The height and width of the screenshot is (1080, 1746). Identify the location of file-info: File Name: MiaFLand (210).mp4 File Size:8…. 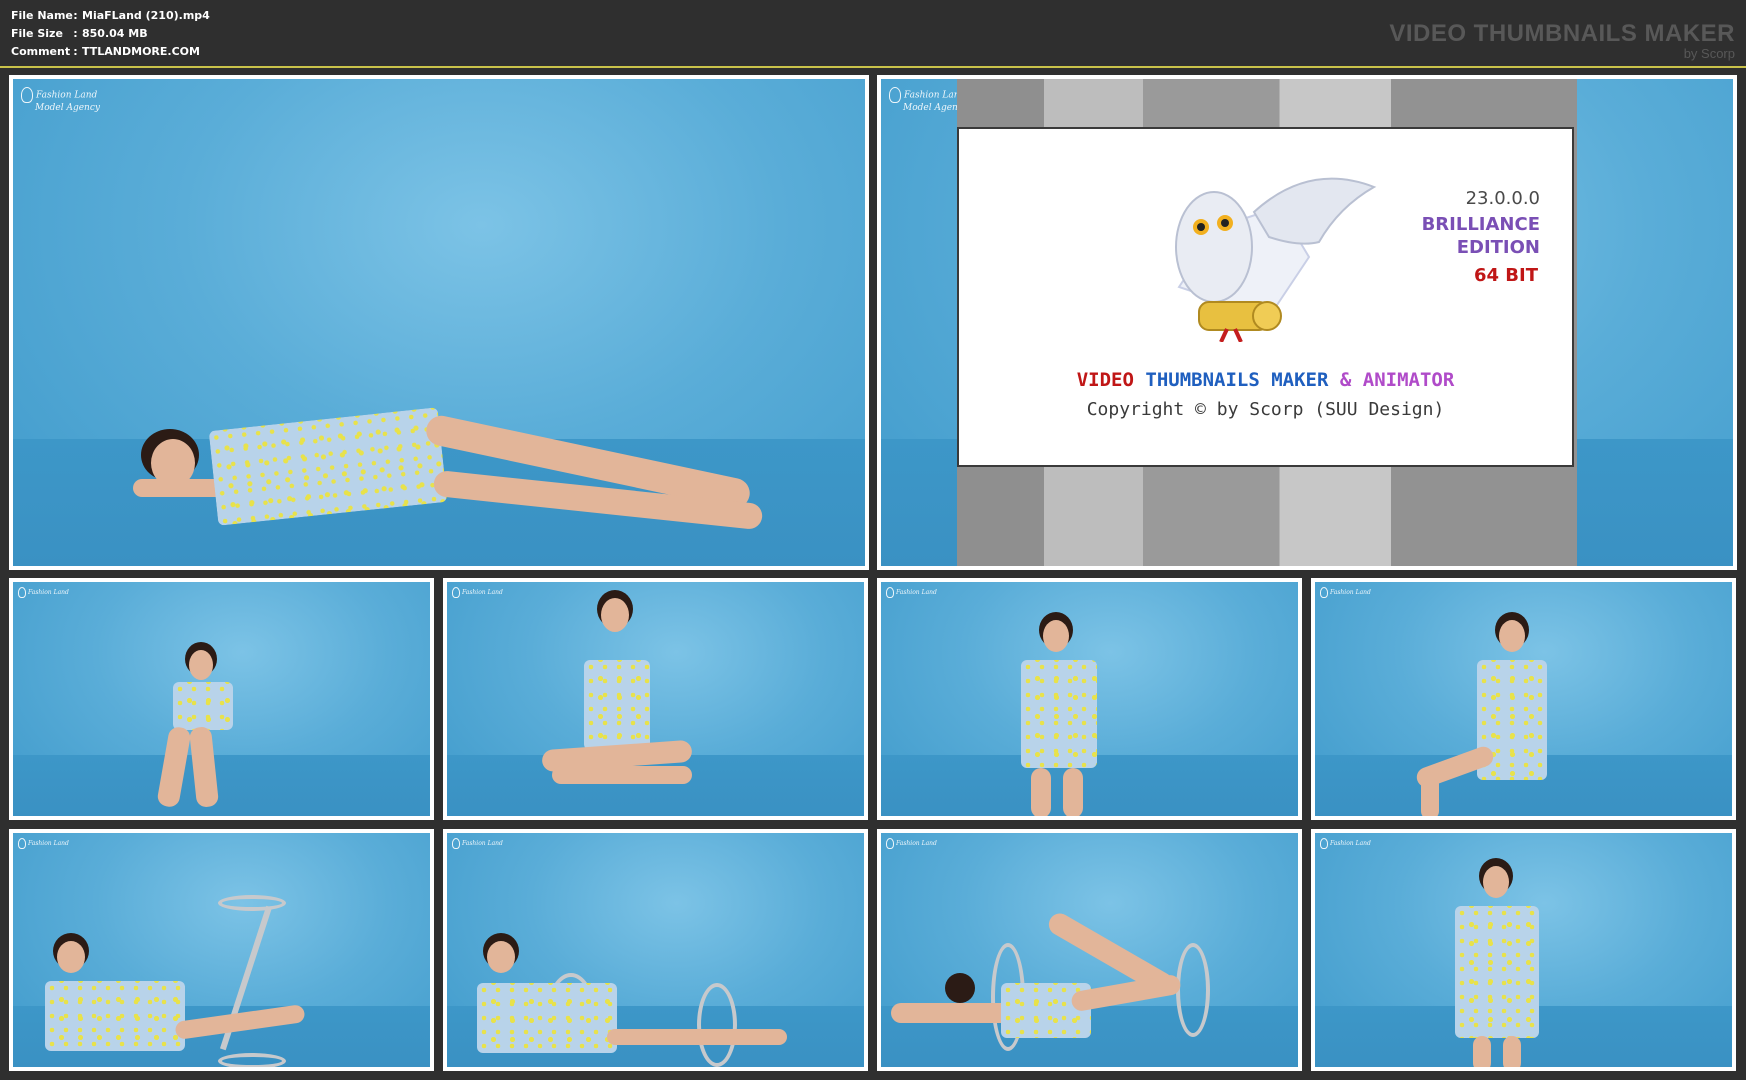
(110, 34).